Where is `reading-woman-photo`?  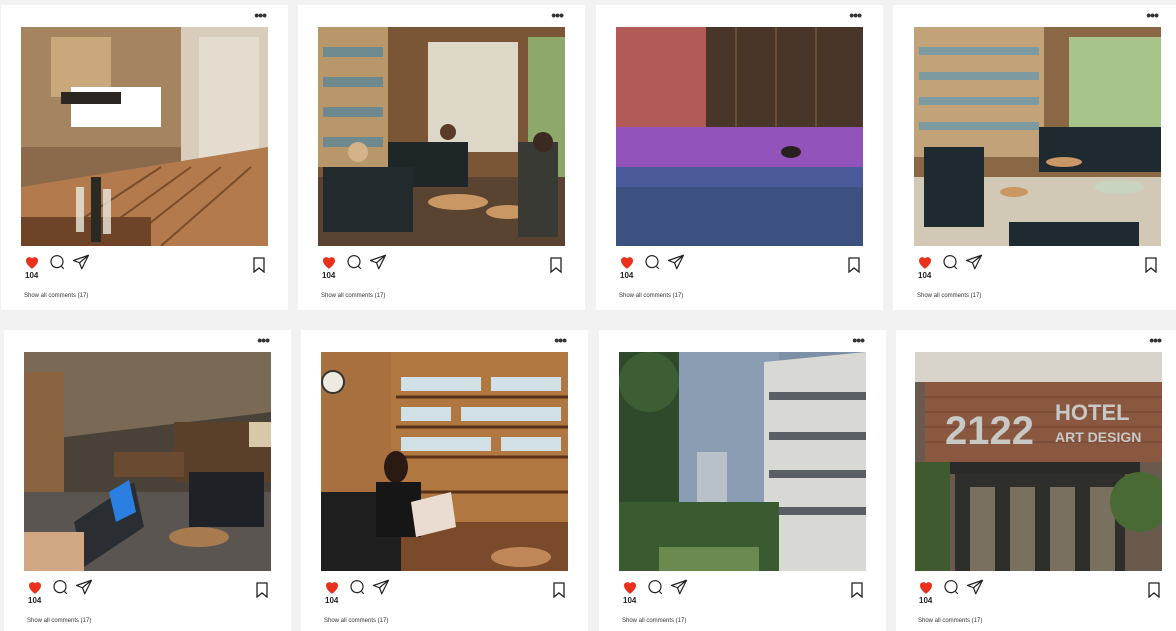
reading-woman-photo is located at coordinates (444, 461).